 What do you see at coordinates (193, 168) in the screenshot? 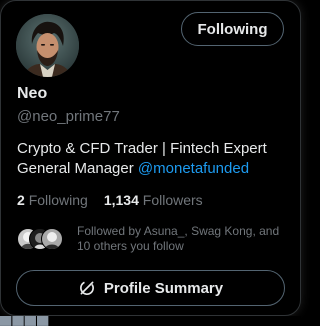
I see `bio-mention-link: @monetafunded` at bounding box center [193, 168].